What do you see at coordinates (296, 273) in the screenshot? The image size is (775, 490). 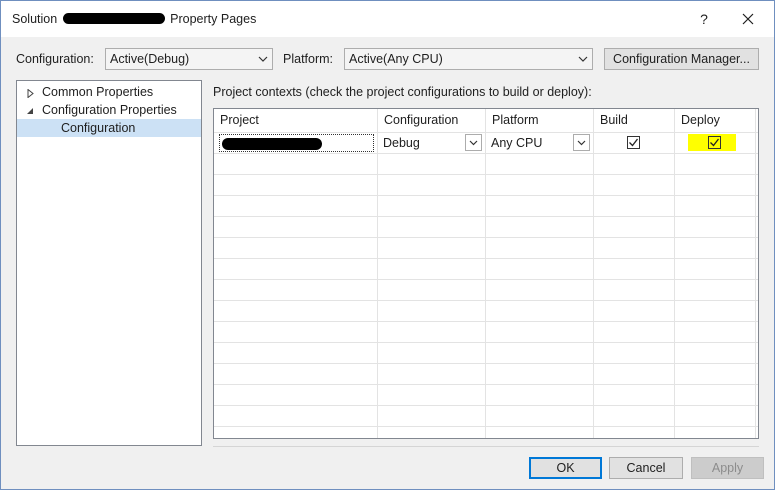 I see `column-project` at bounding box center [296, 273].